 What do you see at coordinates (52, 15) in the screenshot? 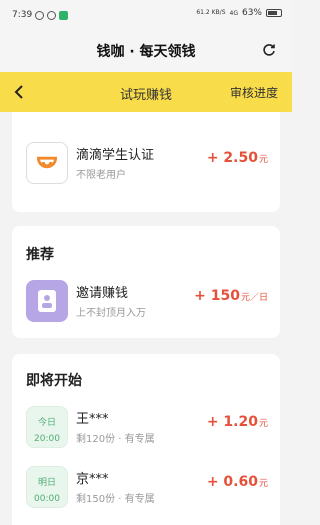
I see `location-icon` at bounding box center [52, 15].